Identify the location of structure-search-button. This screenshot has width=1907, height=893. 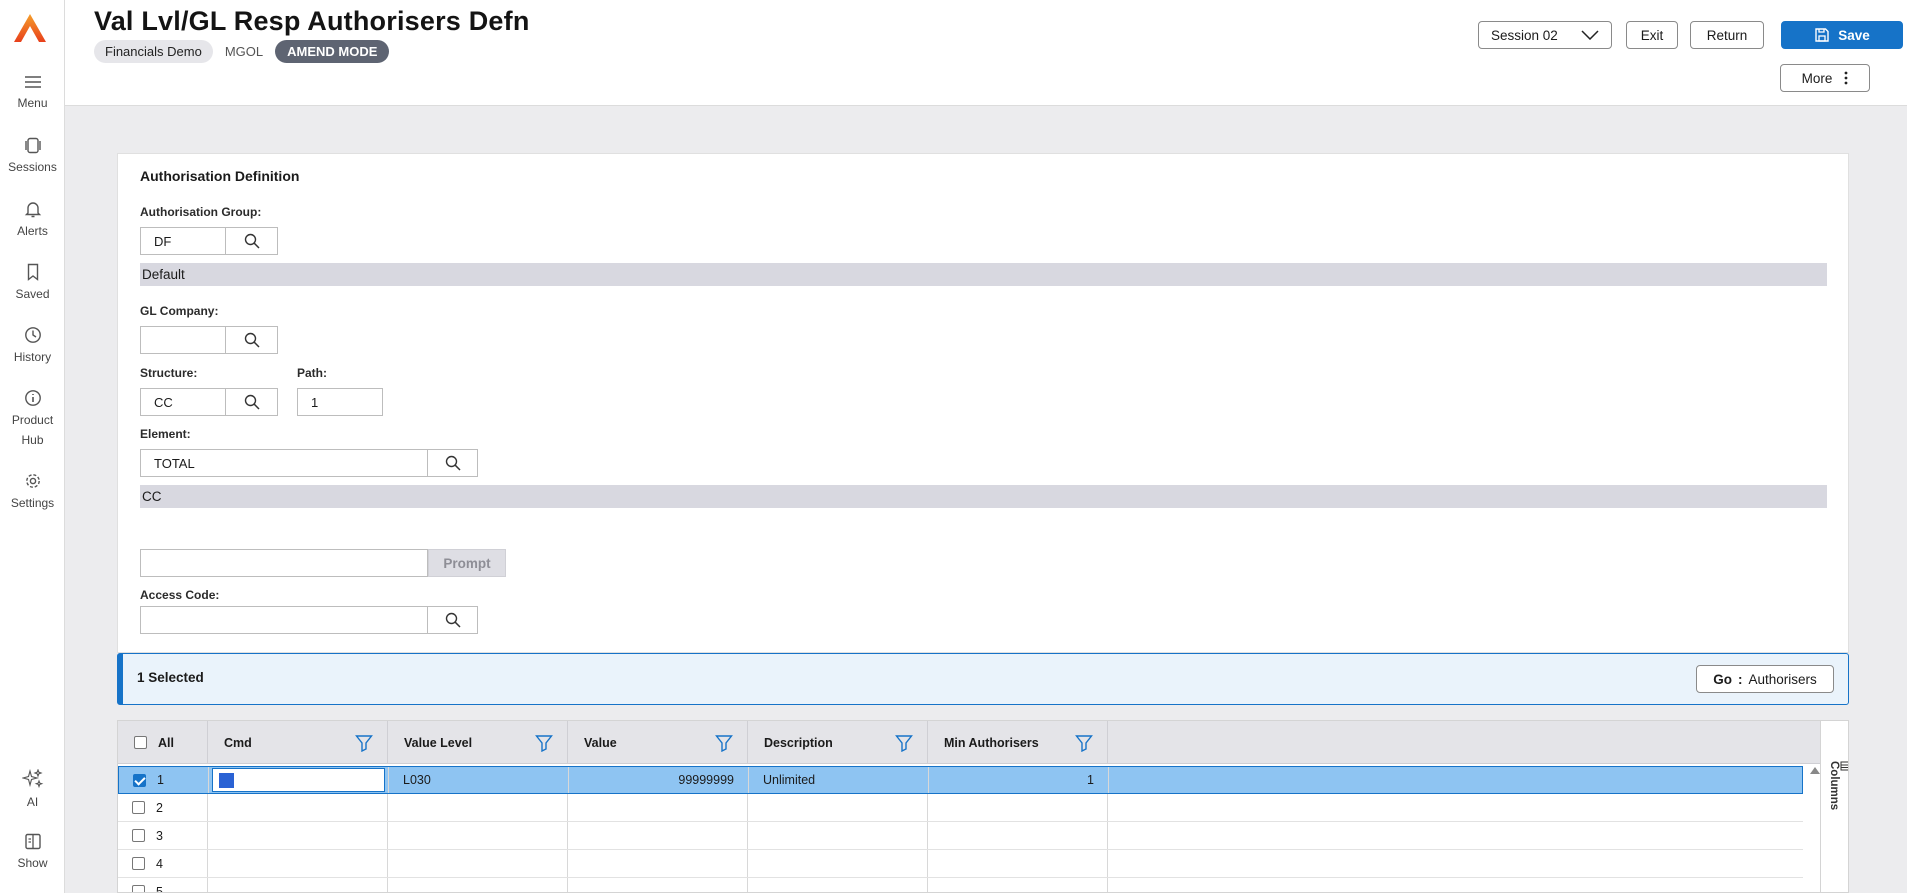
(252, 402).